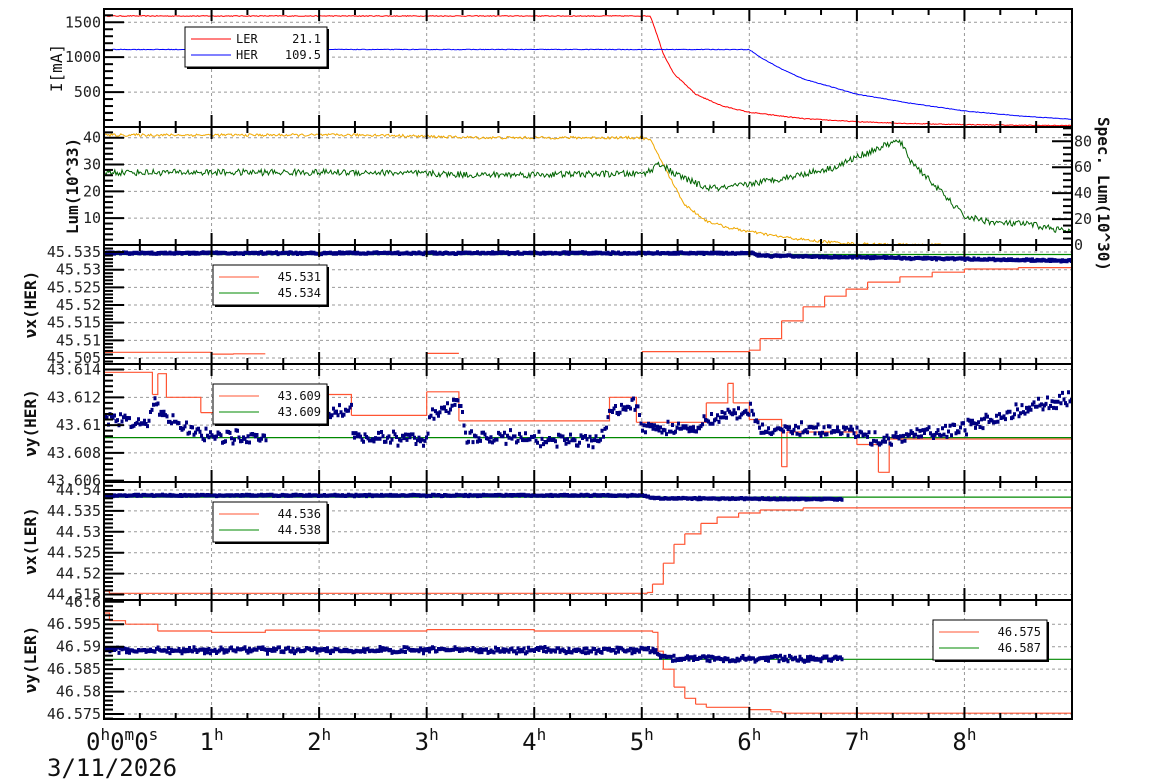 This screenshot has width=1154, height=782. What do you see at coordinates (270, 404) in the screenshot?
I see `legend: 43.609 43.609` at bounding box center [270, 404].